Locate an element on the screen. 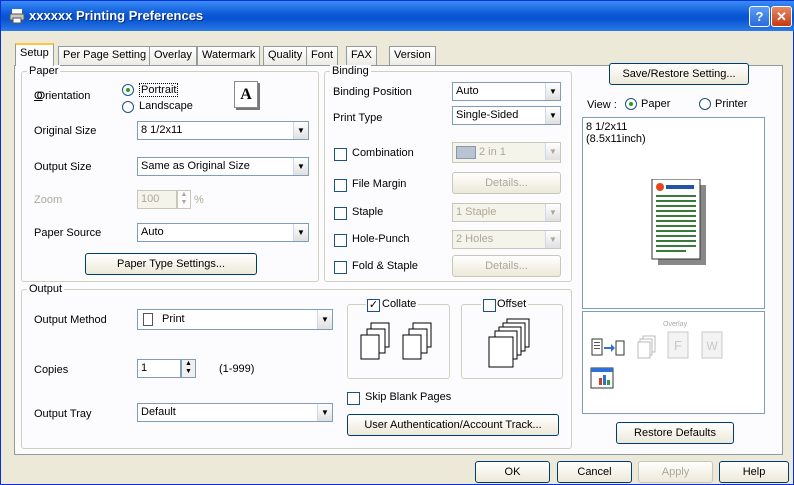 The width and height of the screenshot is (794, 485). help-caption-button: ? is located at coordinates (759, 16).